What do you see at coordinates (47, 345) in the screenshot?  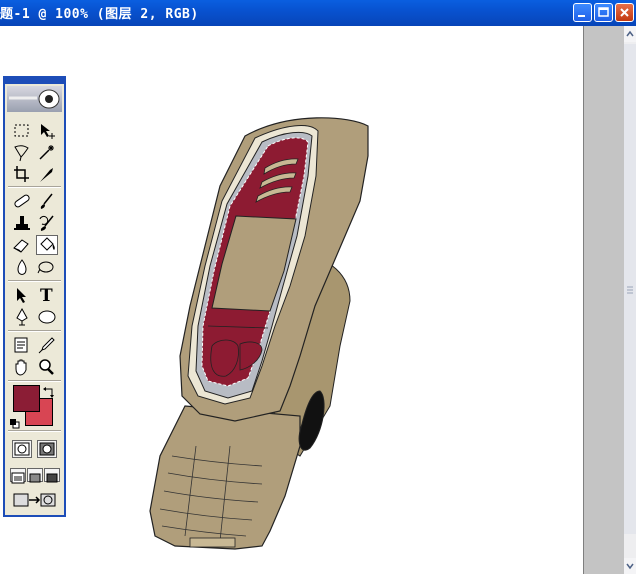 I see `eyedropper-tool-icon` at bounding box center [47, 345].